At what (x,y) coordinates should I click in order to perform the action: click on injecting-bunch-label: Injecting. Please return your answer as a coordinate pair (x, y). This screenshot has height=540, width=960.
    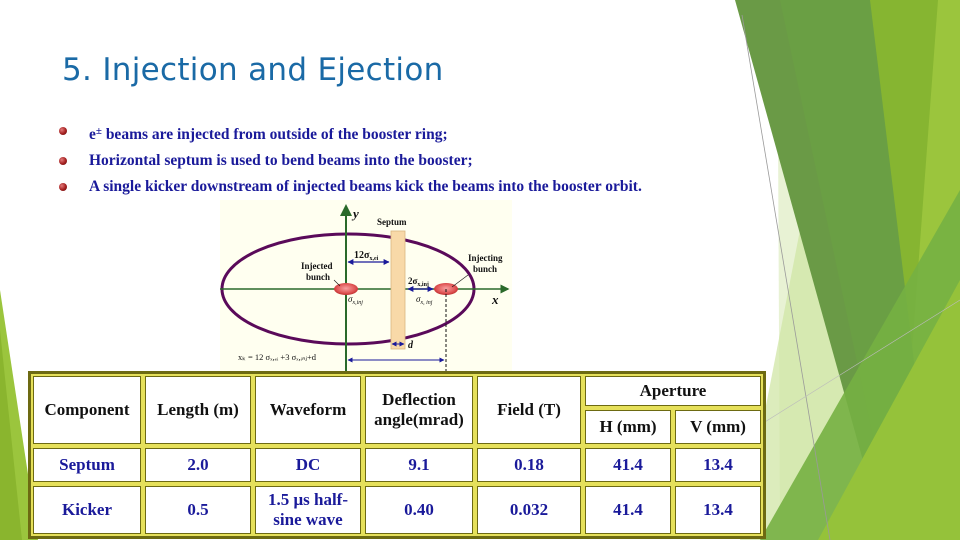
    Looking at the image, I should click on (485, 258).